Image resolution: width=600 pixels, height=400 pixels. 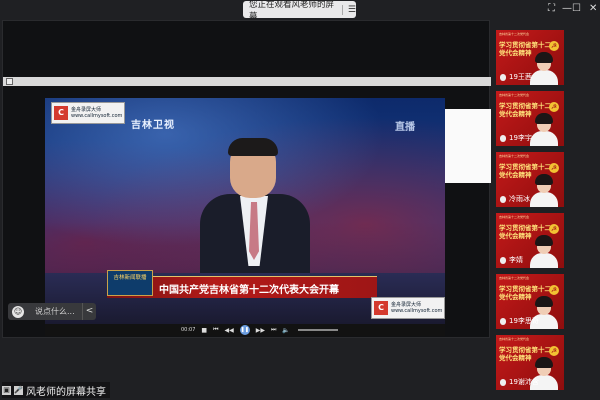 I want to click on pause-icon: ❚❚, so click(x=244, y=330).